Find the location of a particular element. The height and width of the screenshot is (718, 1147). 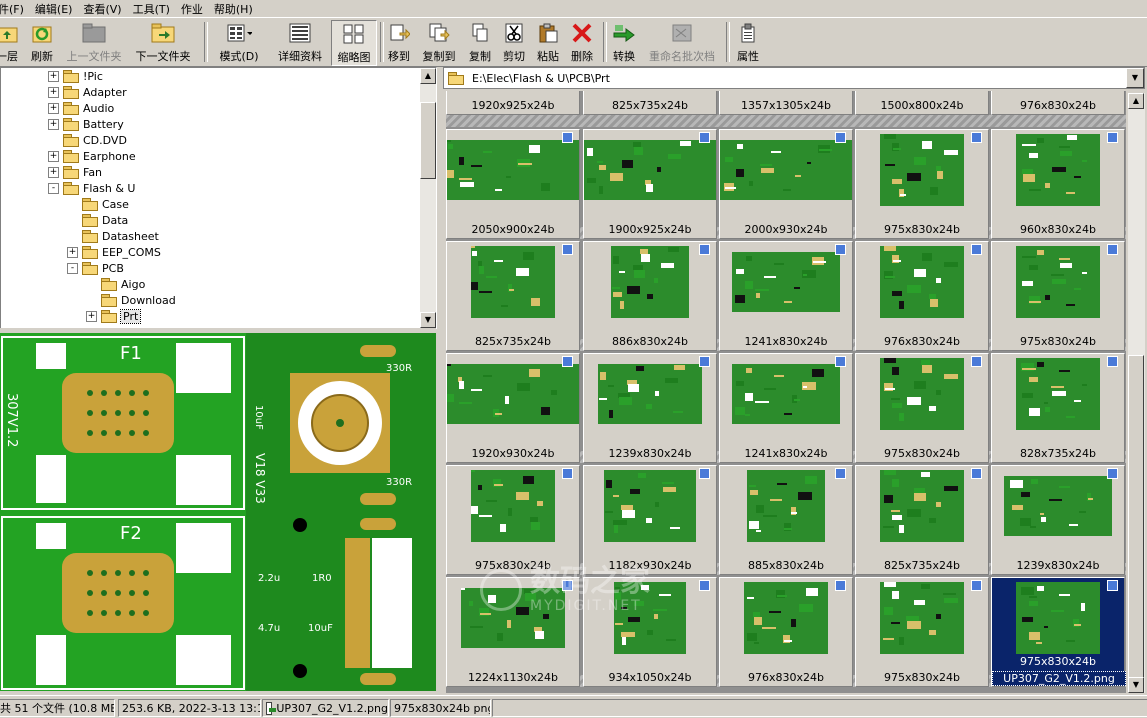

details-button: 详细资料 is located at coordinates (300, 42).